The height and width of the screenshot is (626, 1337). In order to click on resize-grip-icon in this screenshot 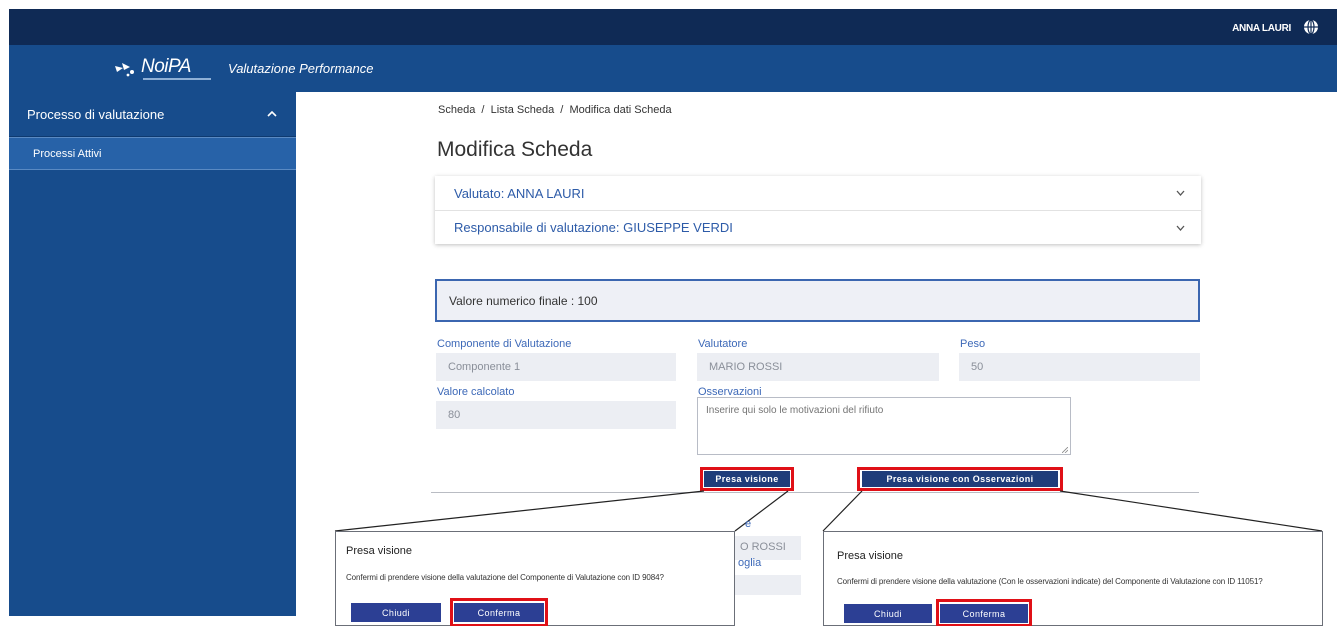, I will do `click(1065, 450)`.